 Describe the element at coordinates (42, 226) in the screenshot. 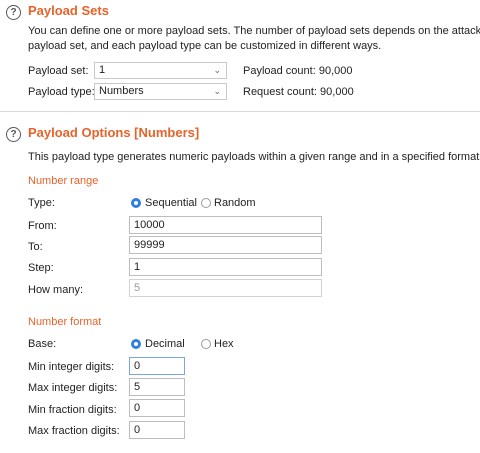

I see `from-label: From:` at that location.